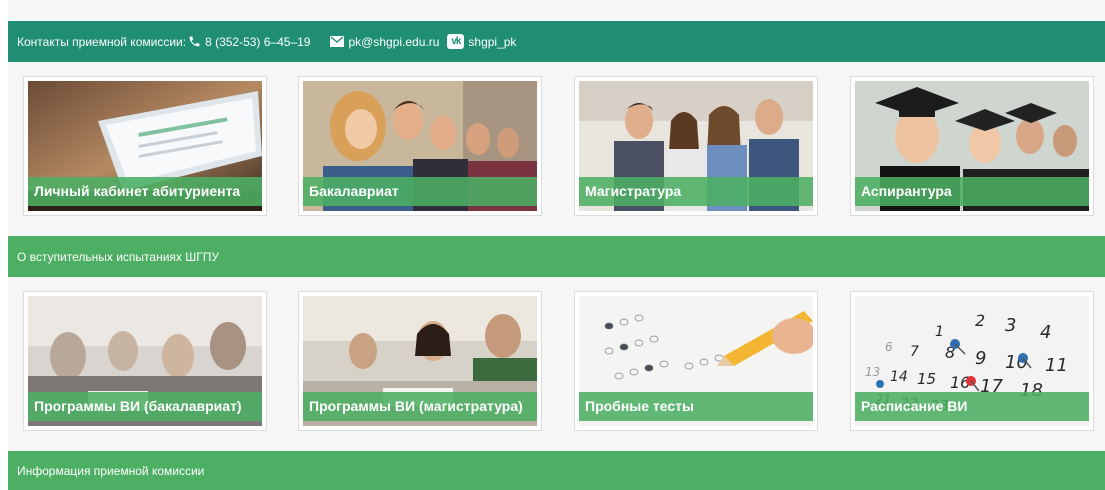 This screenshot has height=490, width=1105. Describe the element at coordinates (914, 352) in the screenshot. I see `svg-text: 7` at that location.